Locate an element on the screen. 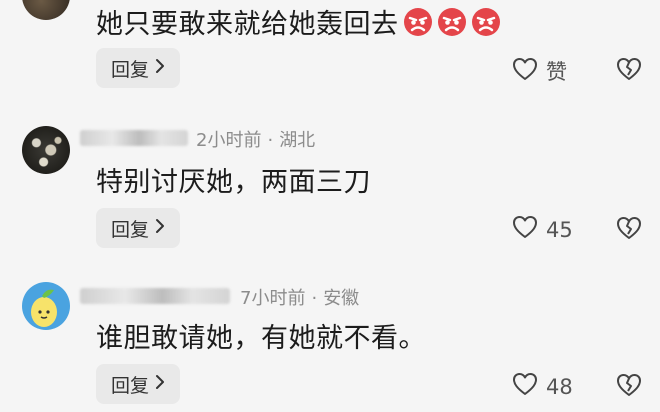 The height and width of the screenshot is (412, 660). comment-text: 特别讨厌她，两面三刀 is located at coordinates (233, 182).